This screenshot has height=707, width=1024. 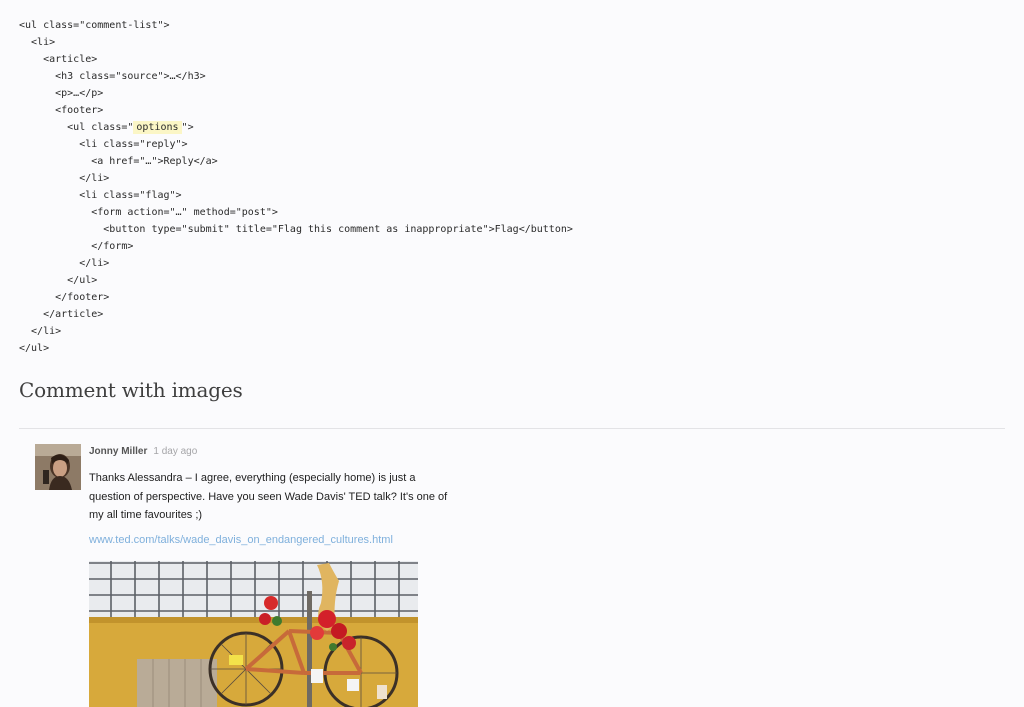 What do you see at coordinates (118, 161) in the screenshot?
I see `code-line: <a href="…">Reply</a>` at bounding box center [118, 161].